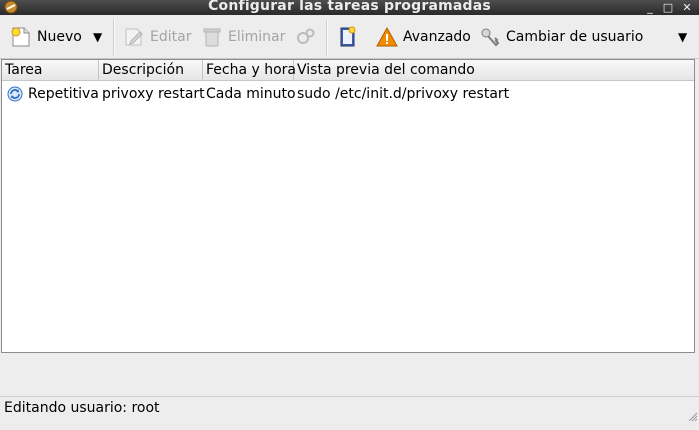 The width and height of the screenshot is (699, 430). Describe the element at coordinates (668, 7) in the screenshot. I see `maximize-button: □` at that location.